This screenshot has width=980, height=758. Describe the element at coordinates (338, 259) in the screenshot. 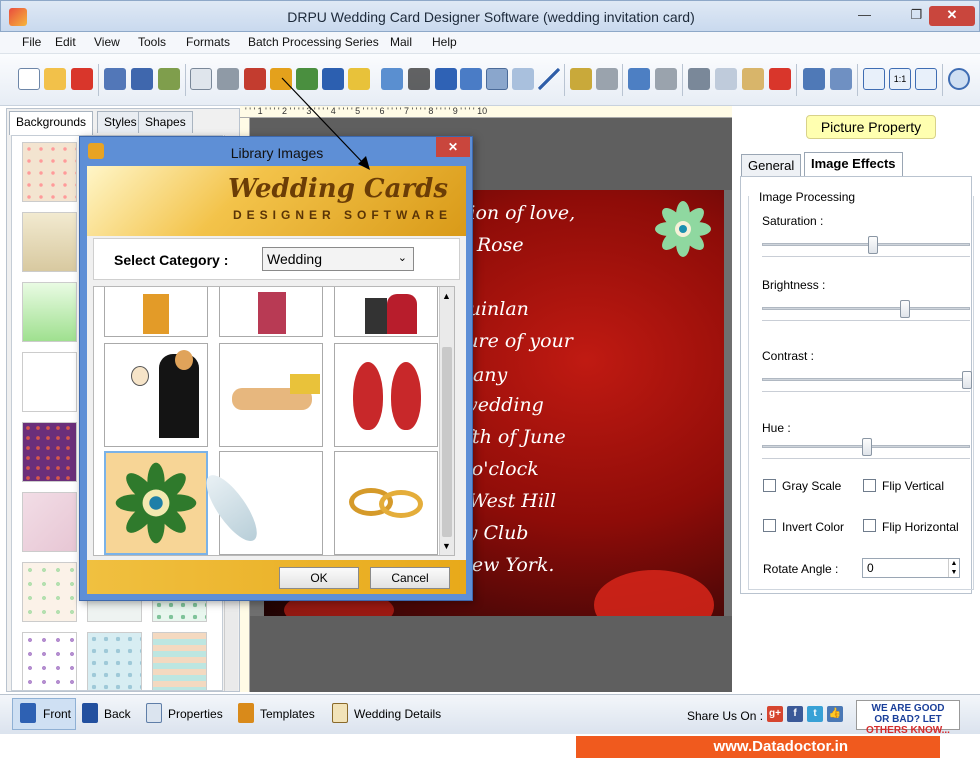

I see `category-select: Wedding ⌄` at that location.